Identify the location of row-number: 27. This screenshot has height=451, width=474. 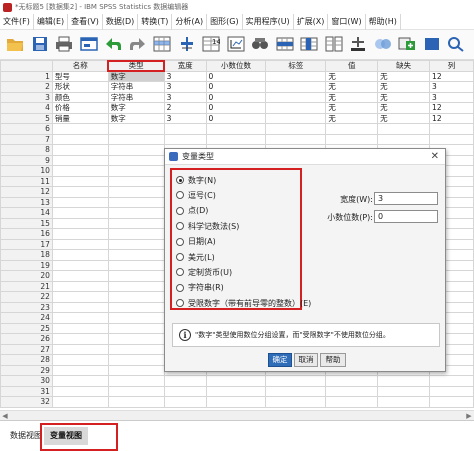
(26, 349).